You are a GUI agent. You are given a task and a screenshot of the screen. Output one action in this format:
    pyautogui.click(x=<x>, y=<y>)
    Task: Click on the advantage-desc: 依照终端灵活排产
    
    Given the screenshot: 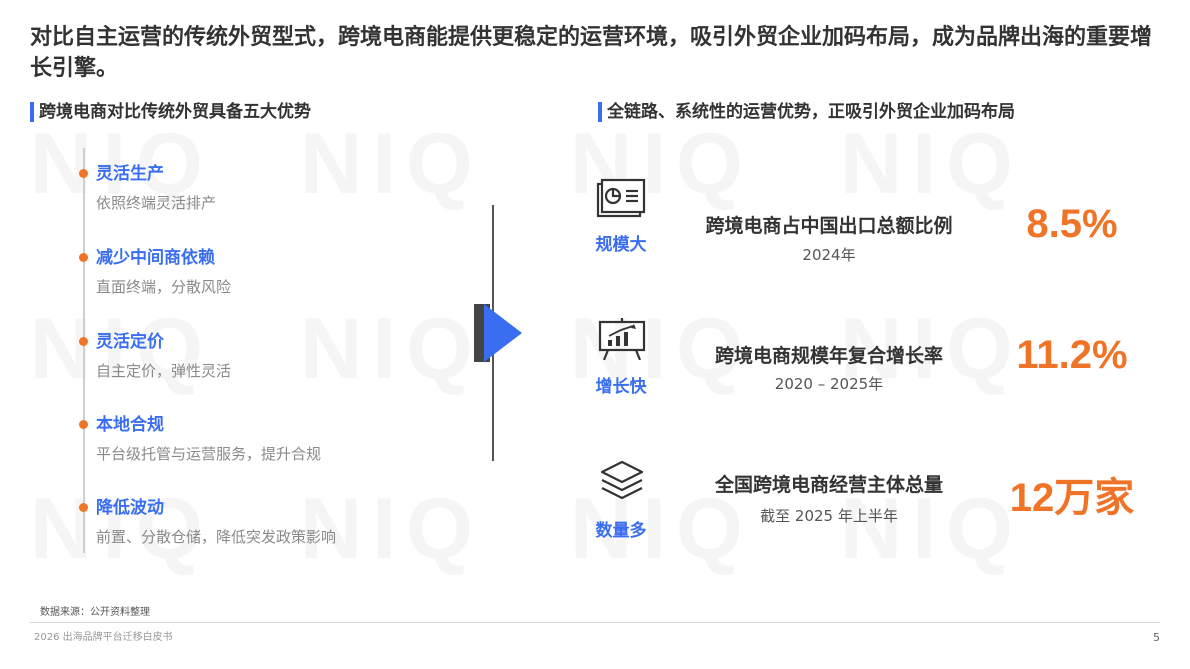 What is the action you would take?
    pyautogui.click(x=156, y=203)
    